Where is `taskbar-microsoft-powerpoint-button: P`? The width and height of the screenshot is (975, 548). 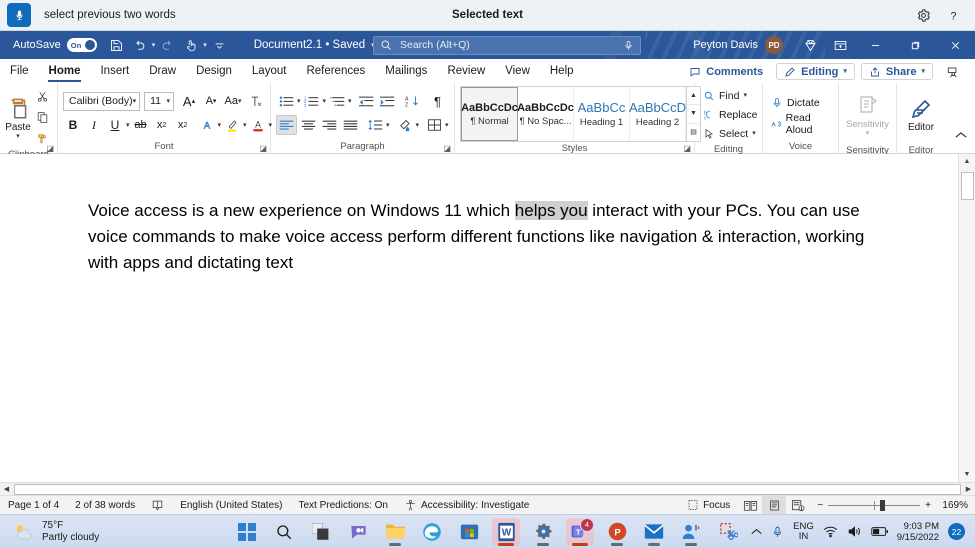 taskbar-microsoft-powerpoint-button: P is located at coordinates (617, 532).